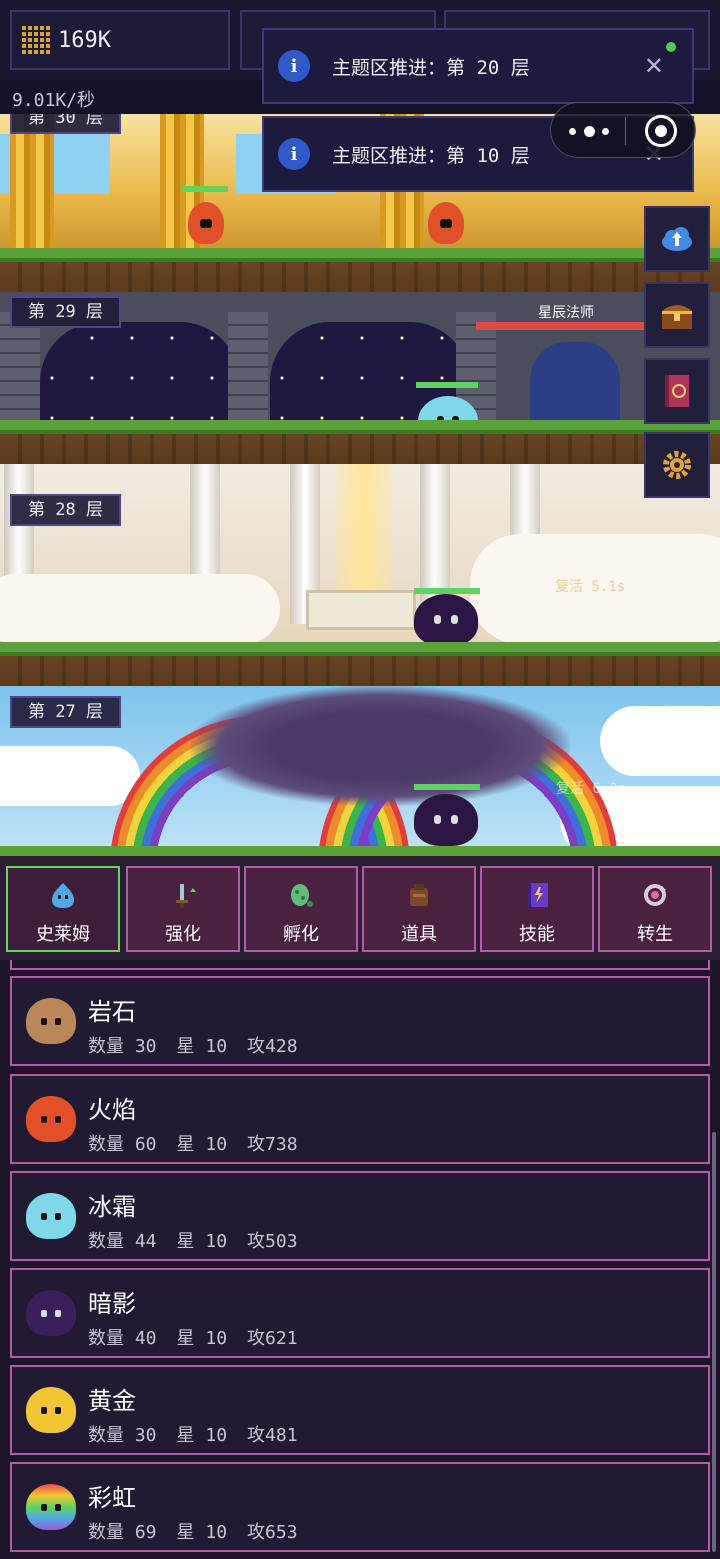 The width and height of the screenshot is (720, 1559). Describe the element at coordinates (65, 312) in the screenshot. I see `floor-label: 第 29 层` at that location.